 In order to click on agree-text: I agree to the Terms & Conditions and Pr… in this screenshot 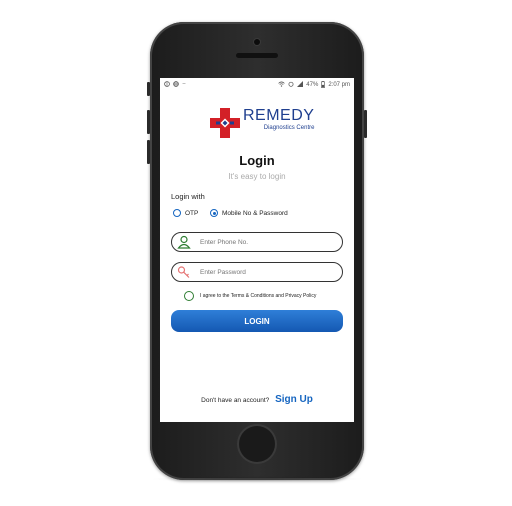, I will do `click(258, 296)`.